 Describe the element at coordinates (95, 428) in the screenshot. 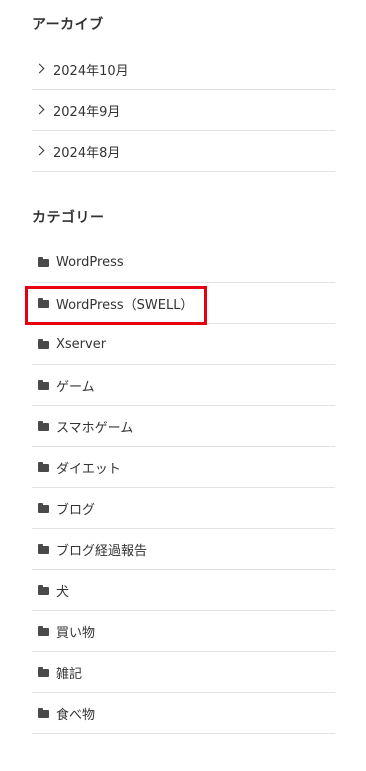

I see `category-item-label: スマホゲーム` at that location.